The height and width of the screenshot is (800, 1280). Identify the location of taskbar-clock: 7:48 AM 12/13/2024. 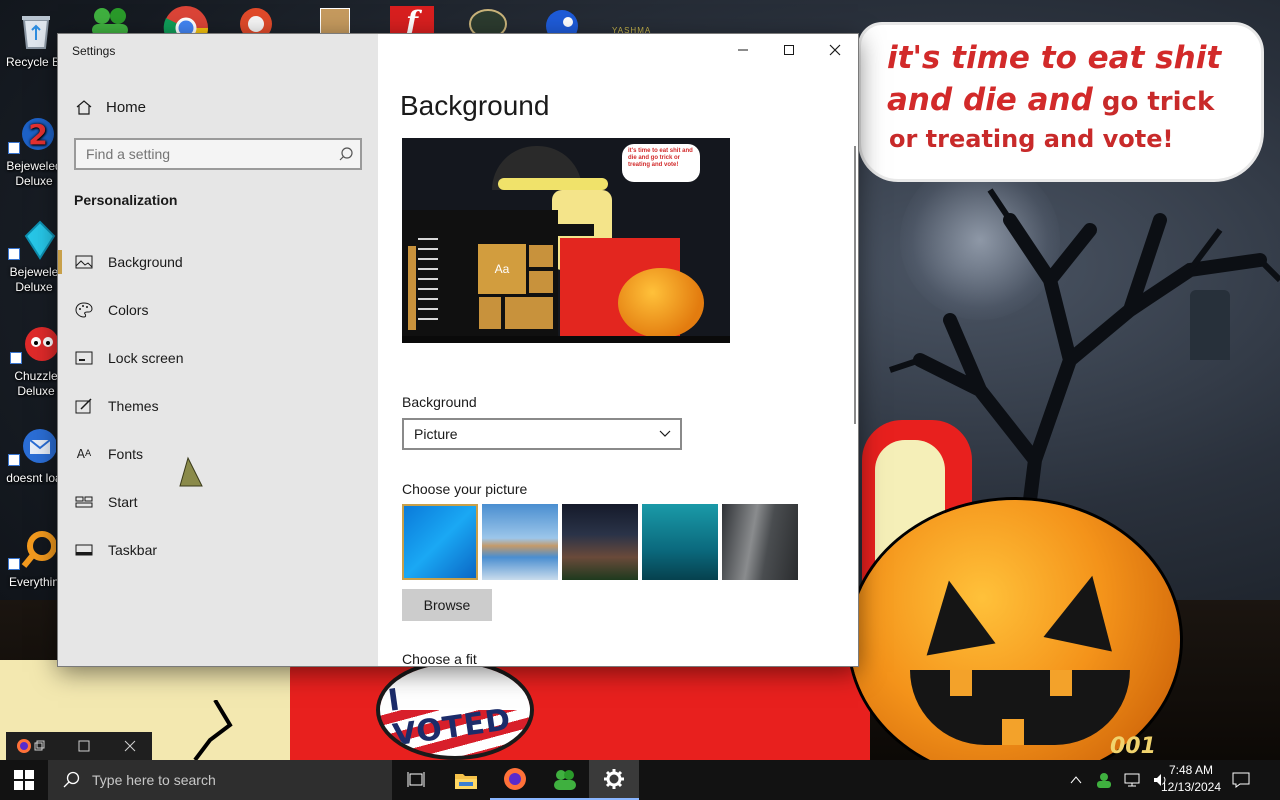
(1191, 779).